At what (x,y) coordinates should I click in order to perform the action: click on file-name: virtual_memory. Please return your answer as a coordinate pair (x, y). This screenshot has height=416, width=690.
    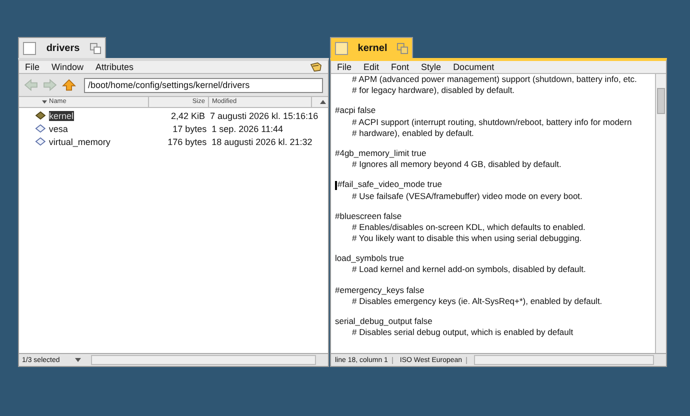
    Looking at the image, I should click on (98, 141).